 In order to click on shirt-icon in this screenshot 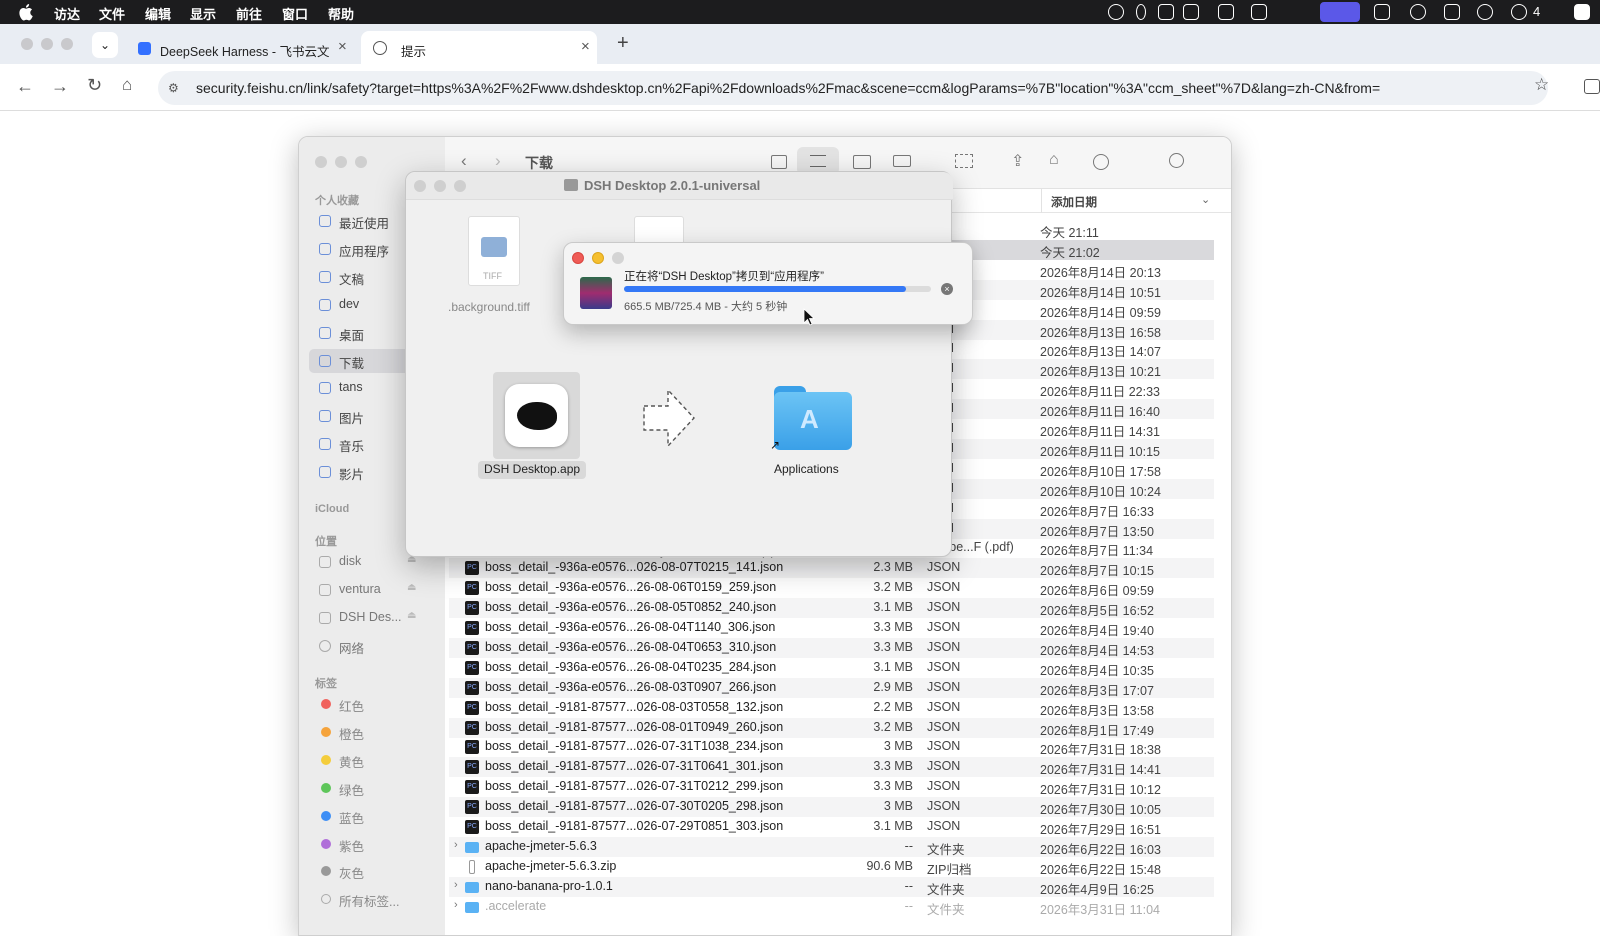, I will do `click(1191, 12)`.